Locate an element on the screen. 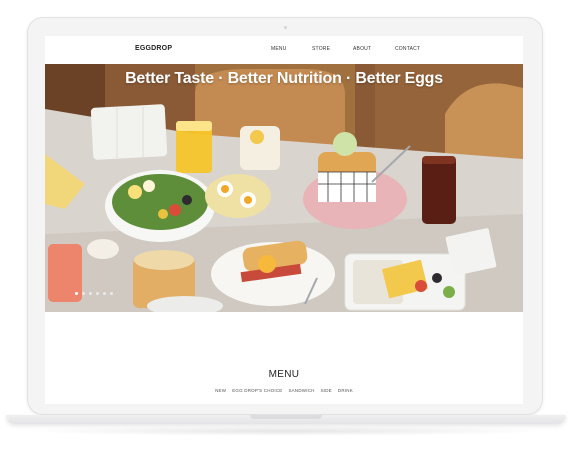 This screenshot has height=450, width=572. tab-egg-drops-choice: EGG DROP'S CHOICE is located at coordinates (257, 390).